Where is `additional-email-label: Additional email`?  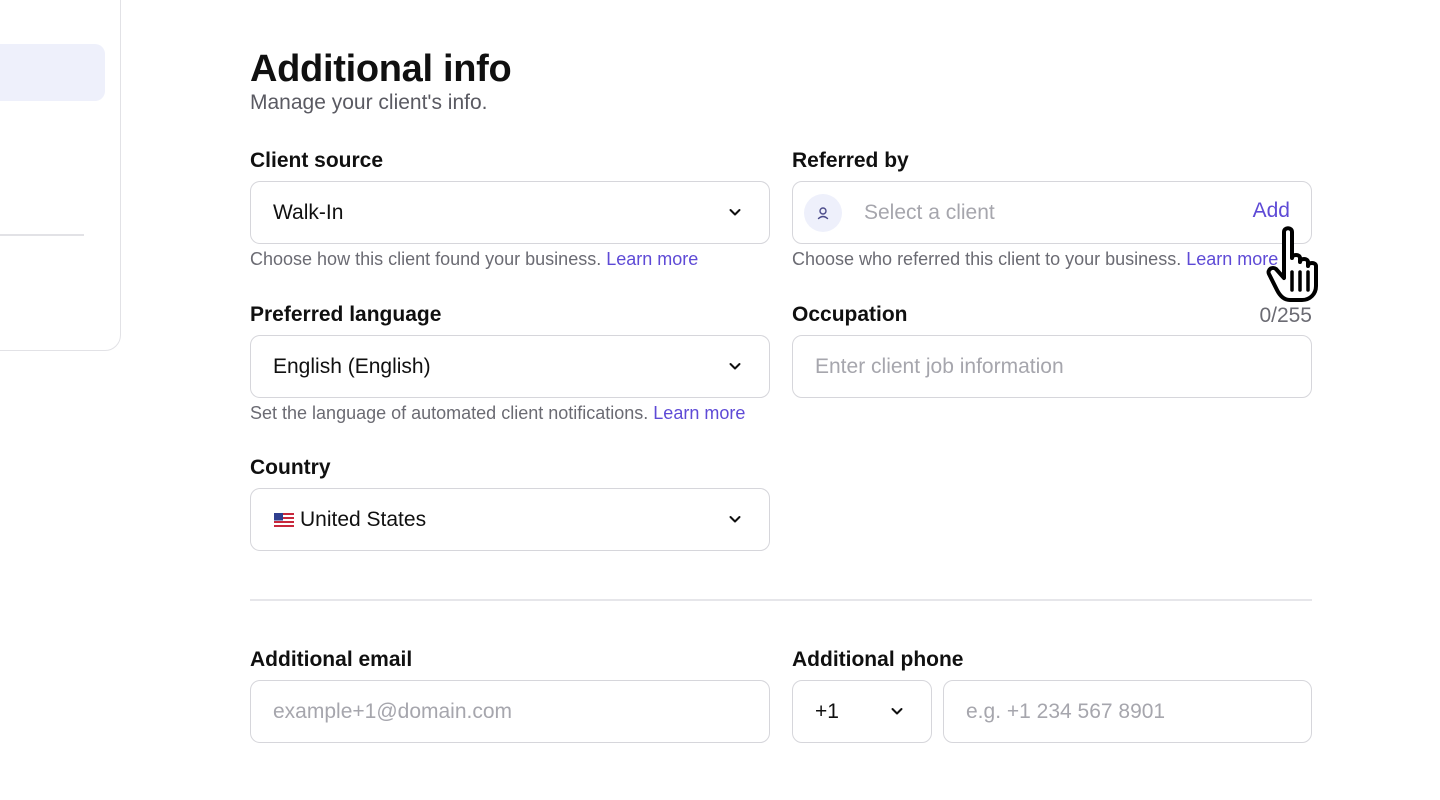
additional-email-label: Additional email is located at coordinates (331, 659).